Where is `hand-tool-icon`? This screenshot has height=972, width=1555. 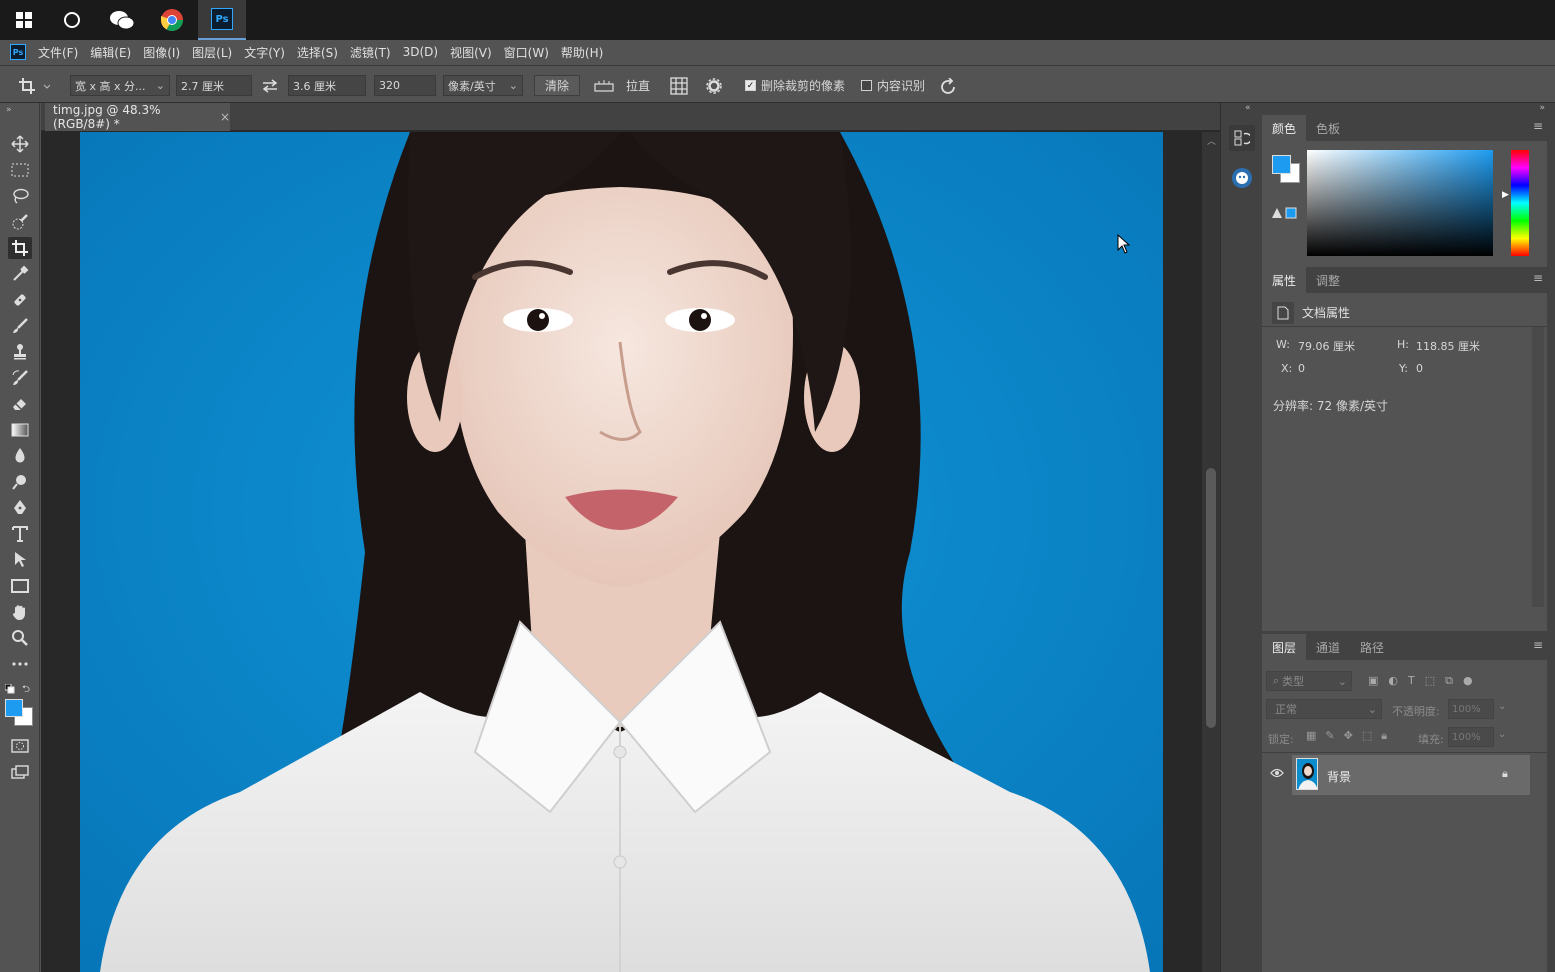 hand-tool-icon is located at coordinates (20, 612).